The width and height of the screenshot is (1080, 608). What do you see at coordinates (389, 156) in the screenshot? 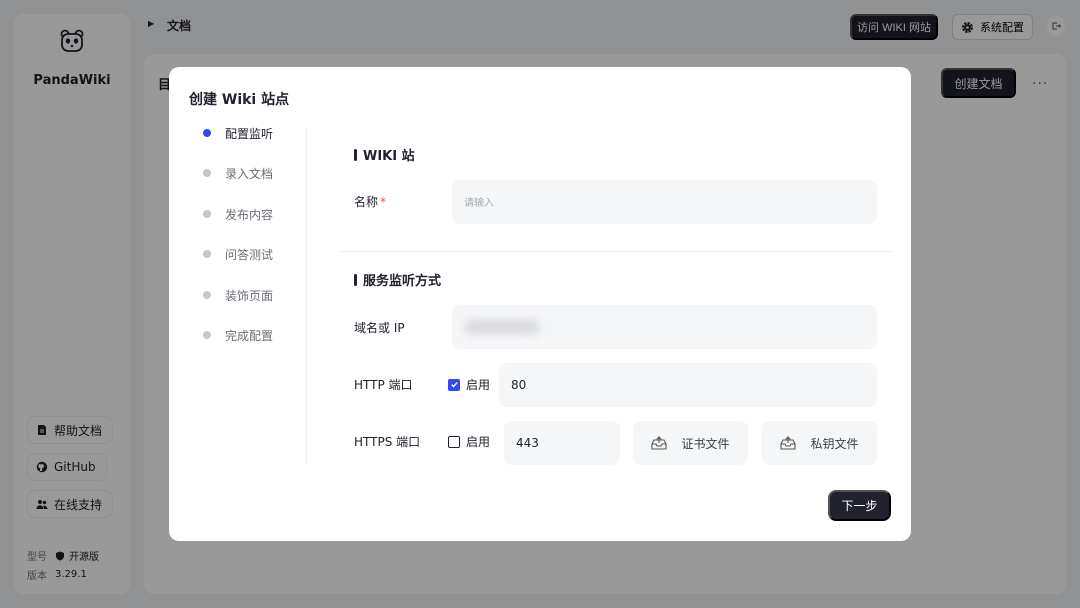
I see `wiki-section-title-text: WIKI 站` at bounding box center [389, 156].